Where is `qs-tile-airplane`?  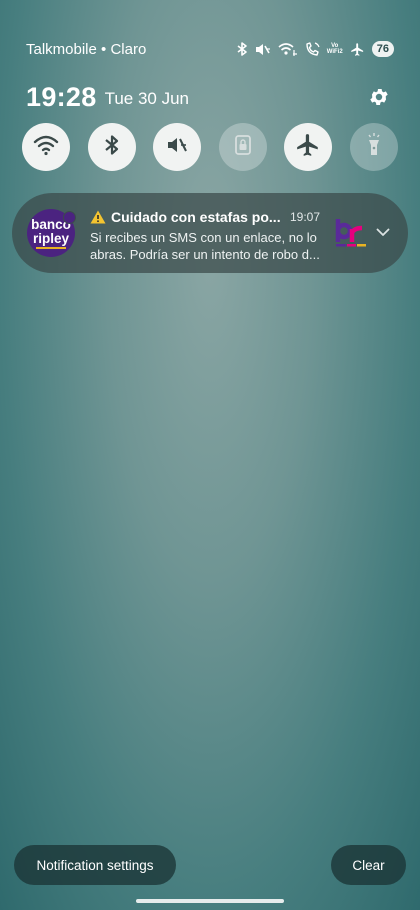 qs-tile-airplane is located at coordinates (308, 147).